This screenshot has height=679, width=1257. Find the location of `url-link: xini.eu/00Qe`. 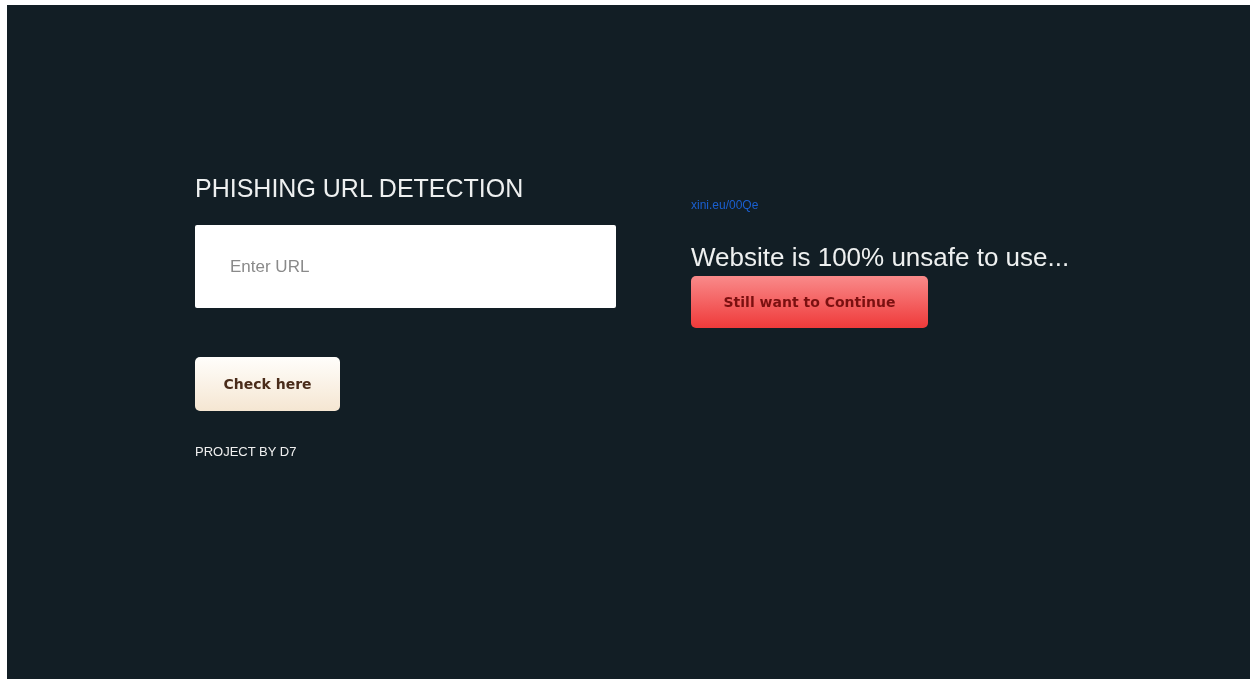

url-link: xini.eu/00Qe is located at coordinates (725, 205).